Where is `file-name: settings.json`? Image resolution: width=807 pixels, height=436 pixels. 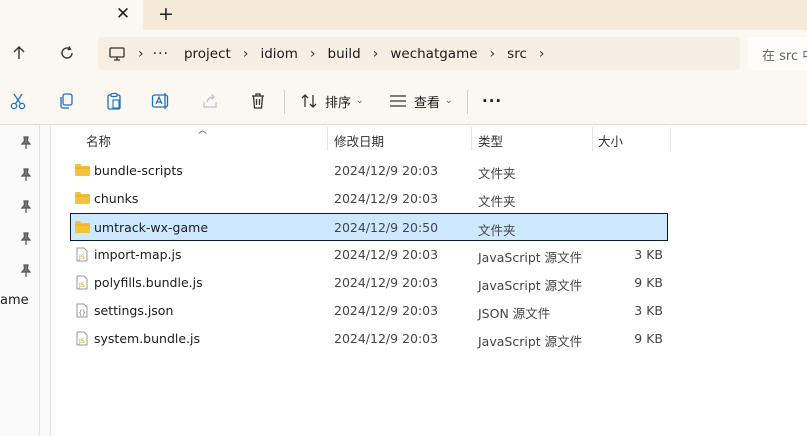
file-name: settings.json is located at coordinates (134, 310).